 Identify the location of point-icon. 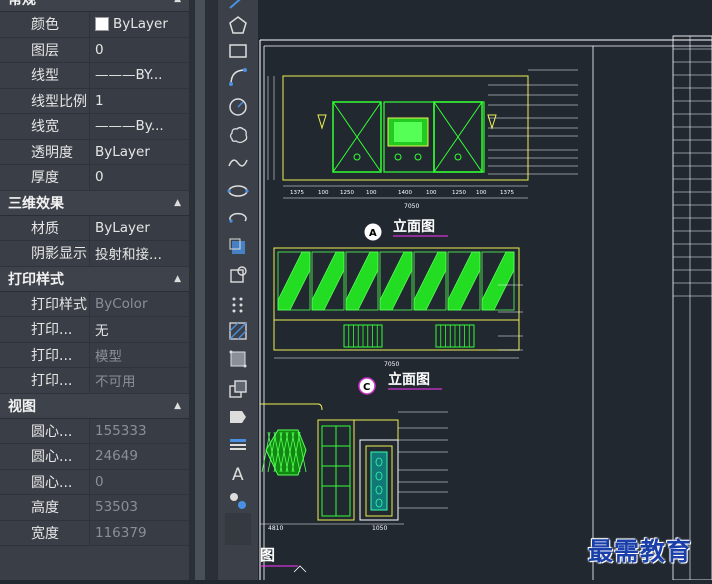
(238, 305).